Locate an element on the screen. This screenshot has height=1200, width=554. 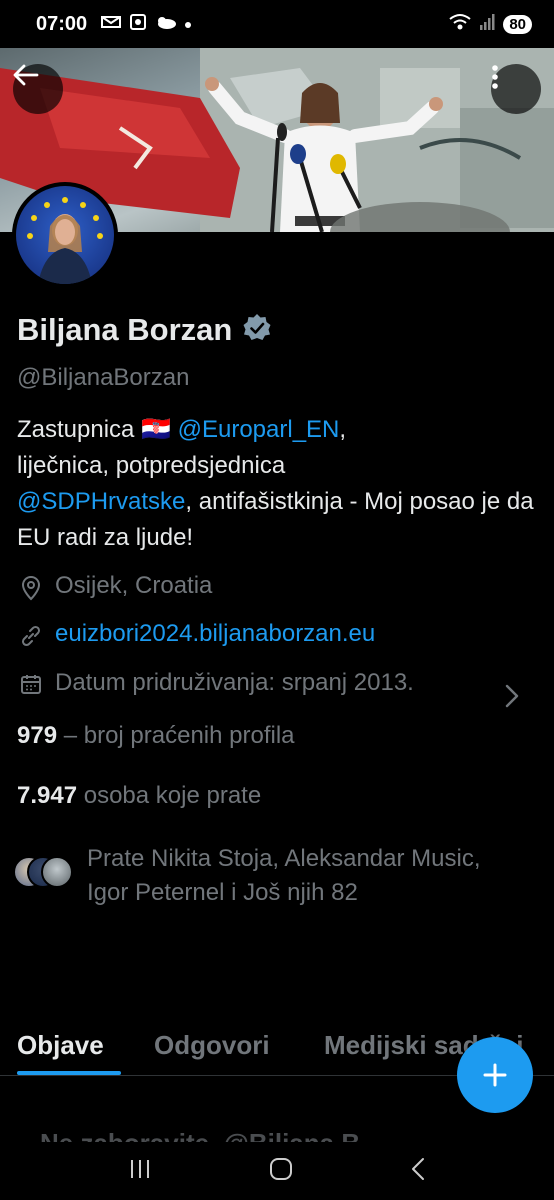
following-count: 979 is located at coordinates (37, 735).